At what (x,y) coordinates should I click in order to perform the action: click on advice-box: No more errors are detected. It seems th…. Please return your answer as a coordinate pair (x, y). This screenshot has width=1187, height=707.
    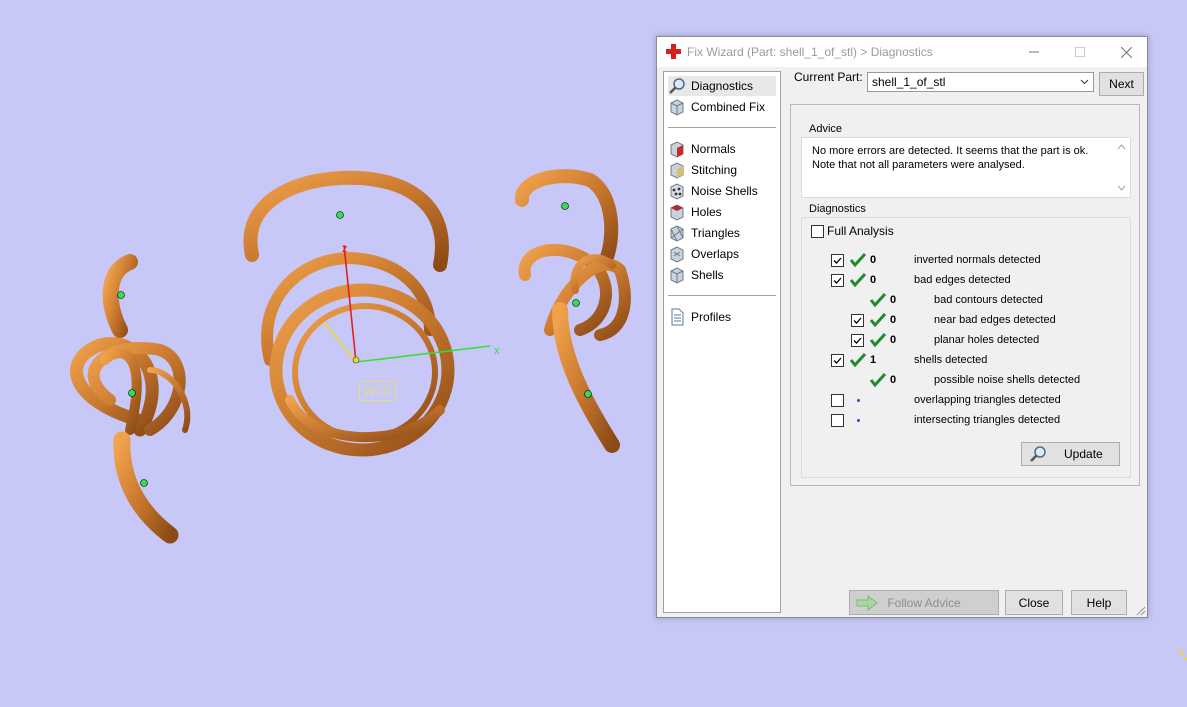
    Looking at the image, I should click on (966, 167).